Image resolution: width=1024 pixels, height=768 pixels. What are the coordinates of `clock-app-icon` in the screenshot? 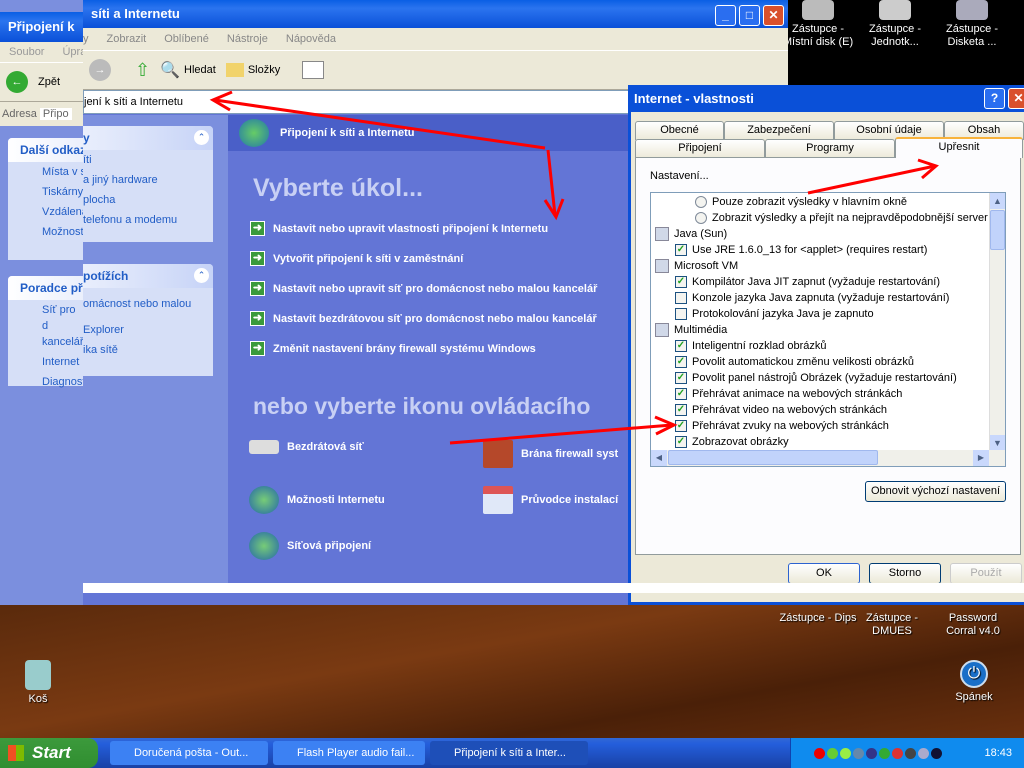 It's located at (910, 753).